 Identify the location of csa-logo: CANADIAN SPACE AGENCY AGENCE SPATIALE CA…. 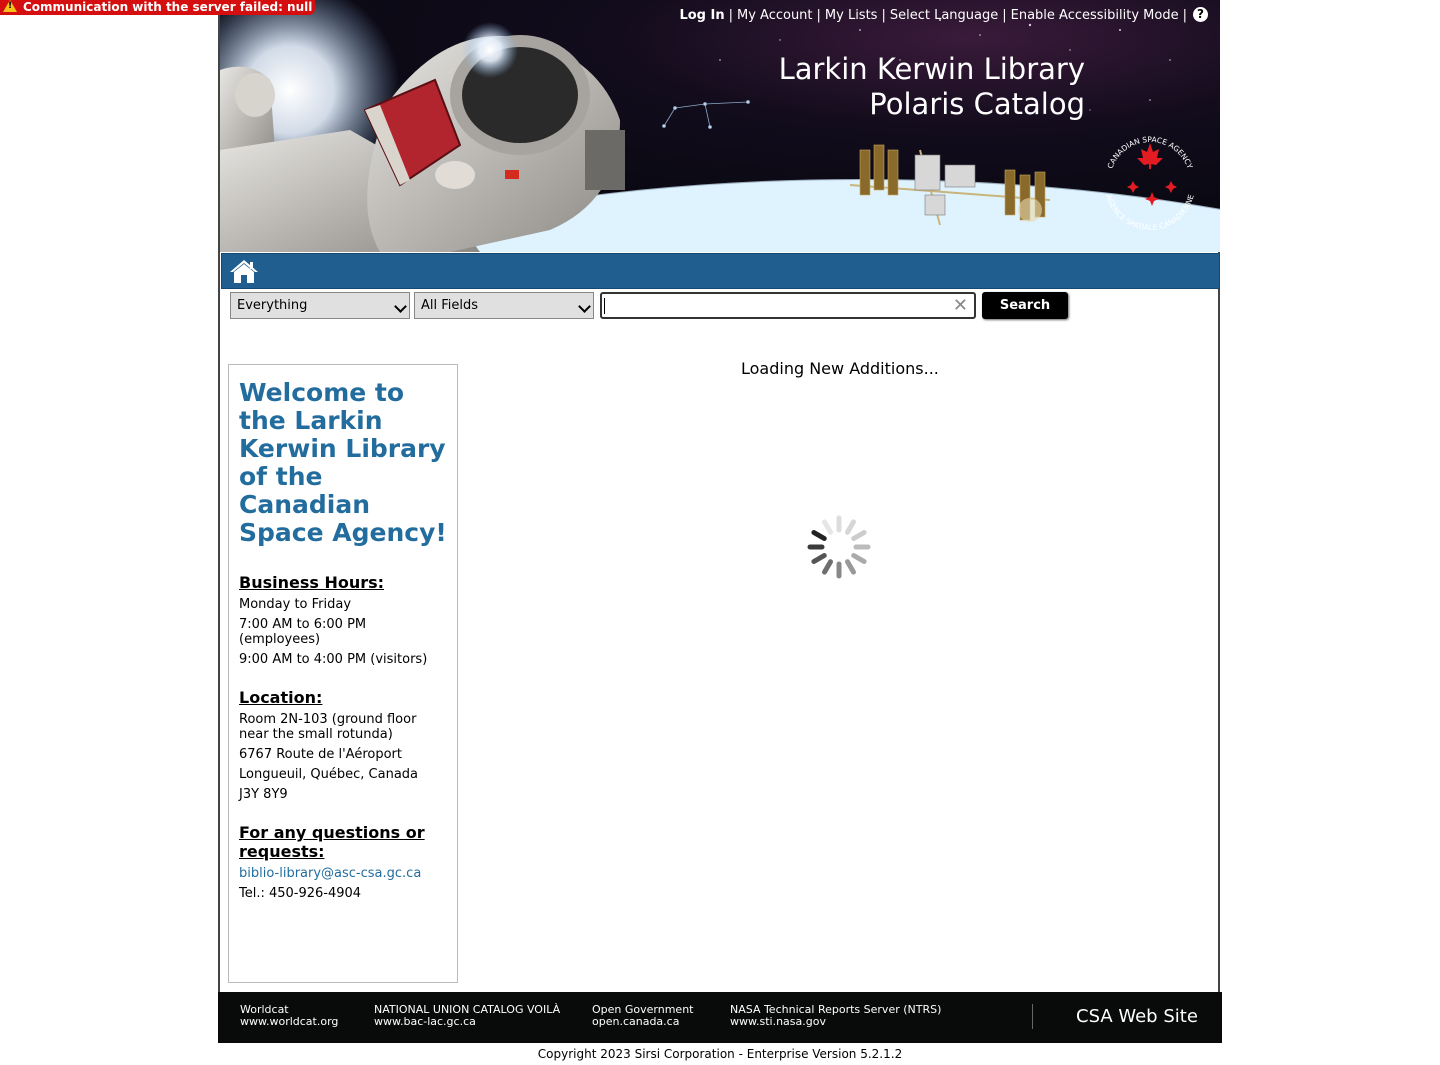
(1150, 183).